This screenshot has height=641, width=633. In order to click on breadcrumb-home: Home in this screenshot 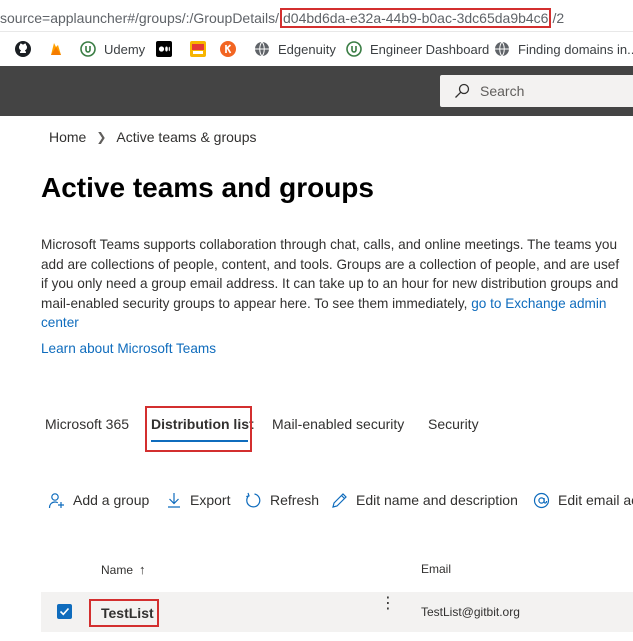, I will do `click(67, 137)`.